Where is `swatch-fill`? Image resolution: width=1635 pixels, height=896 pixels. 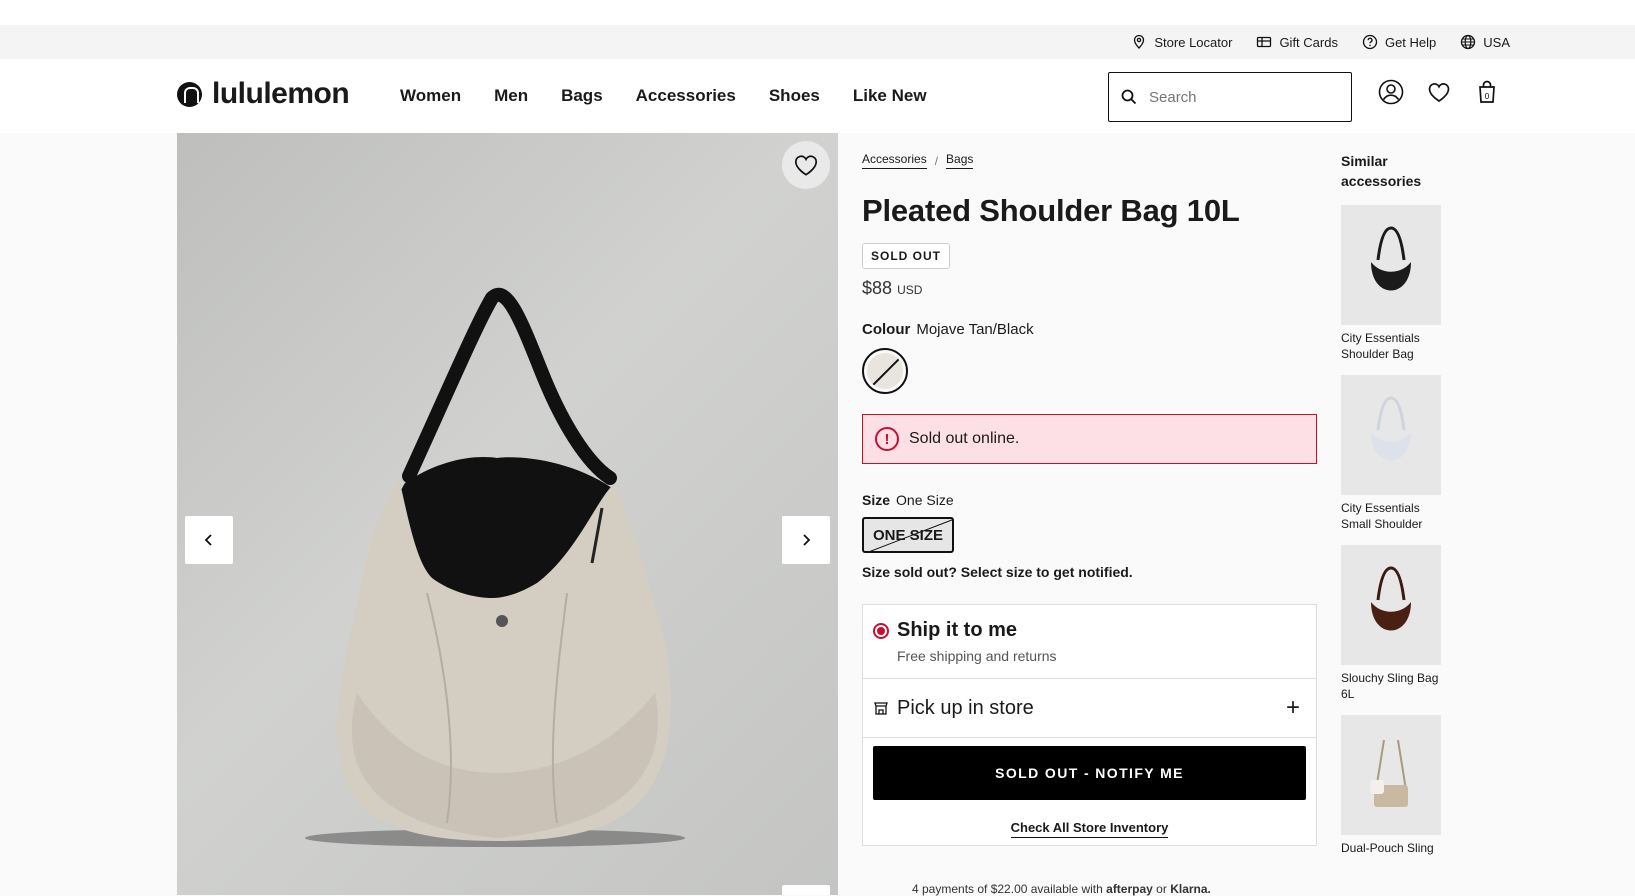 swatch-fill is located at coordinates (885, 371).